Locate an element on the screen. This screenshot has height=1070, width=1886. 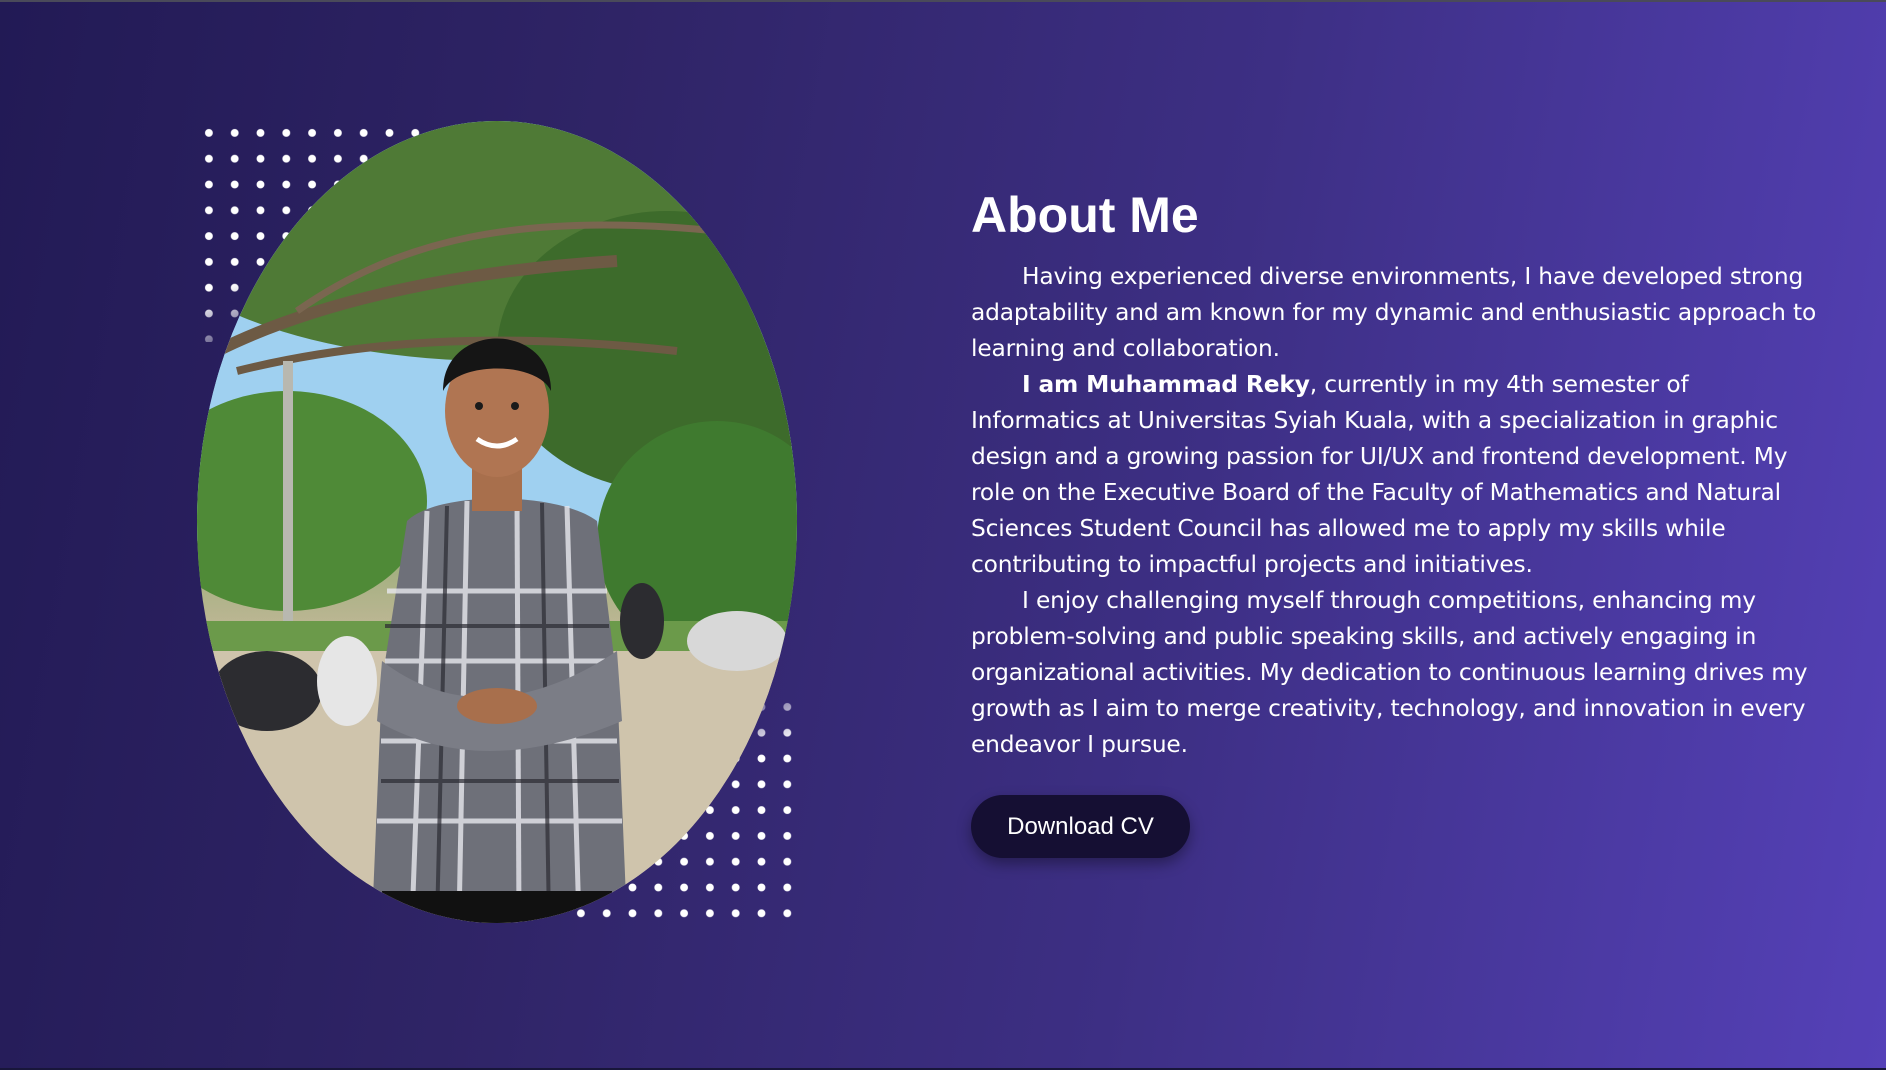
top-border is located at coordinates (943, 1).